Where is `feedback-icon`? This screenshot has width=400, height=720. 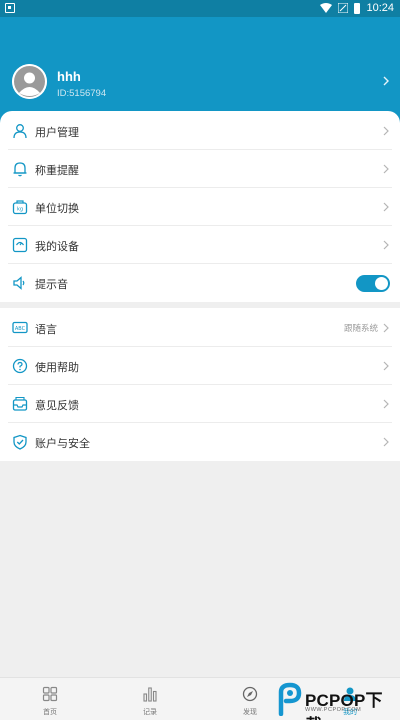
feedback-icon is located at coordinates (20, 403).